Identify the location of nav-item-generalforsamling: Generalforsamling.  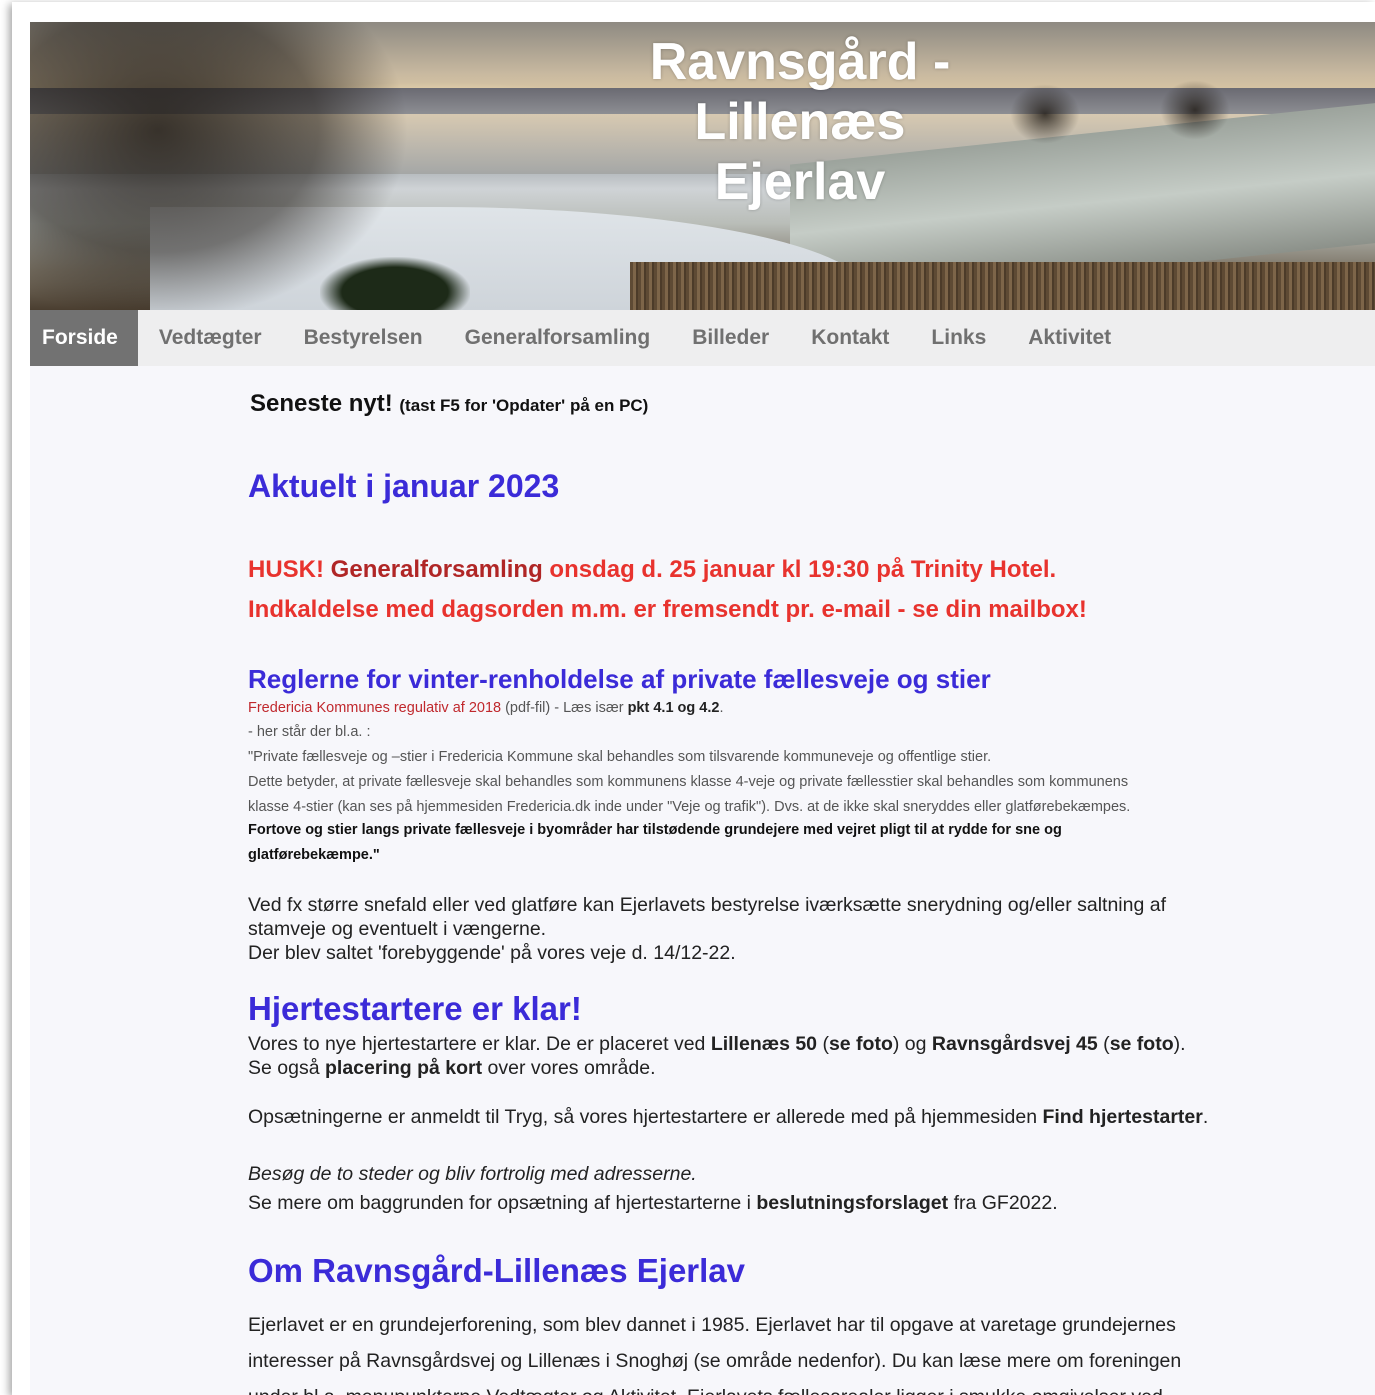
(558, 338).